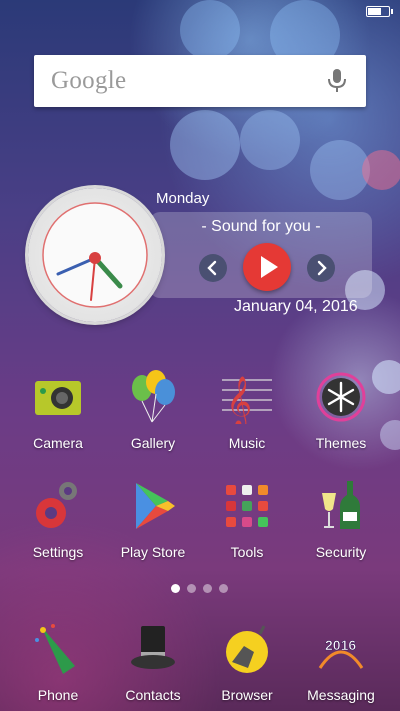  I want to click on bomb-icon, so click(247, 649).